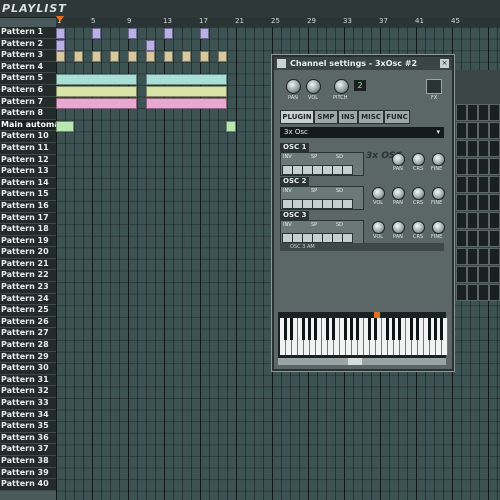 The height and width of the screenshot is (500, 500). Describe the element at coordinates (355, 361) in the screenshot. I see `scrollbar-thumb` at that location.